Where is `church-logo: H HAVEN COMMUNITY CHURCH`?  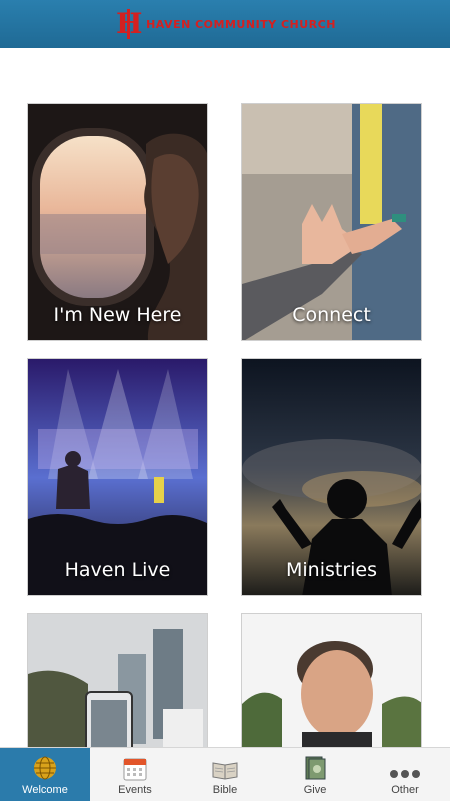 church-logo: H HAVEN COMMUNITY CHURCH is located at coordinates (225, 24).